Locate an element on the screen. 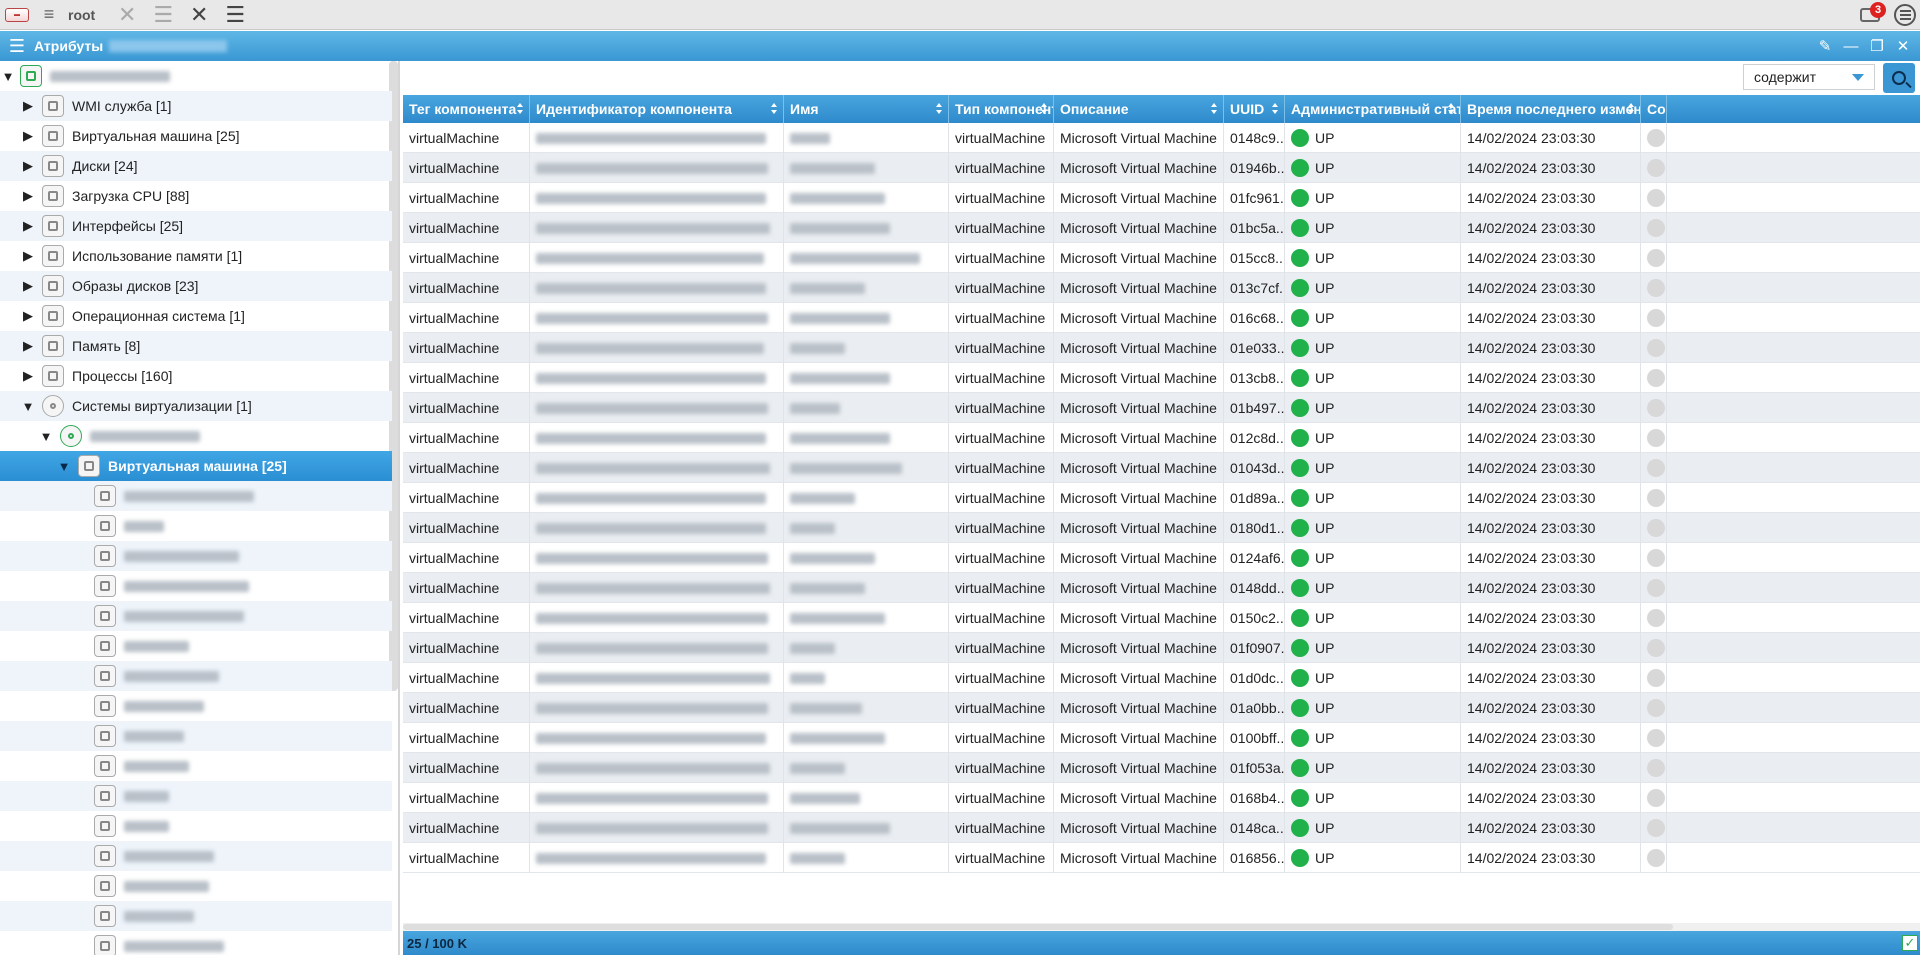  pin-icon: ✎ is located at coordinates (1825, 46).